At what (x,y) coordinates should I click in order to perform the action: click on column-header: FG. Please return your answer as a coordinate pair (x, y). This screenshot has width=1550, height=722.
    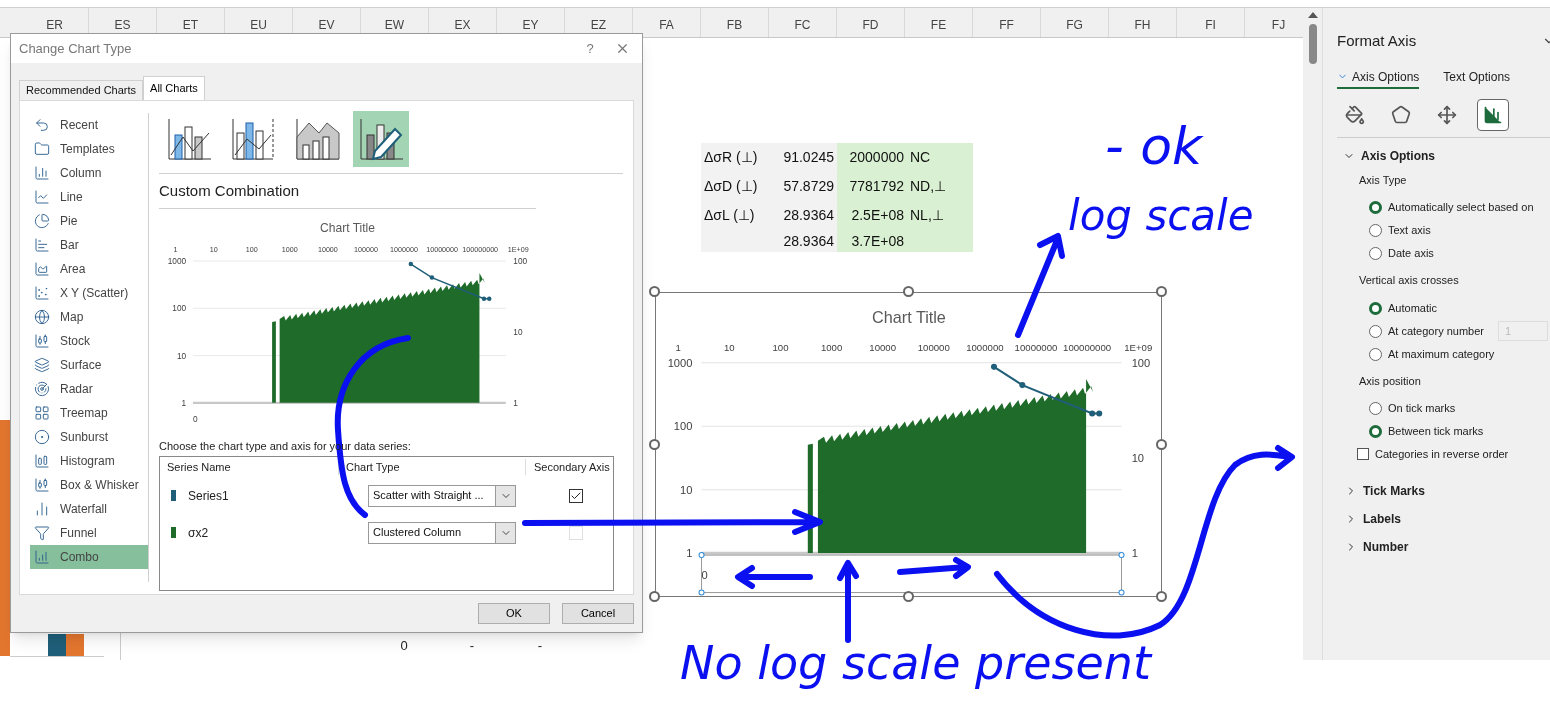
    Looking at the image, I should click on (1075, 22).